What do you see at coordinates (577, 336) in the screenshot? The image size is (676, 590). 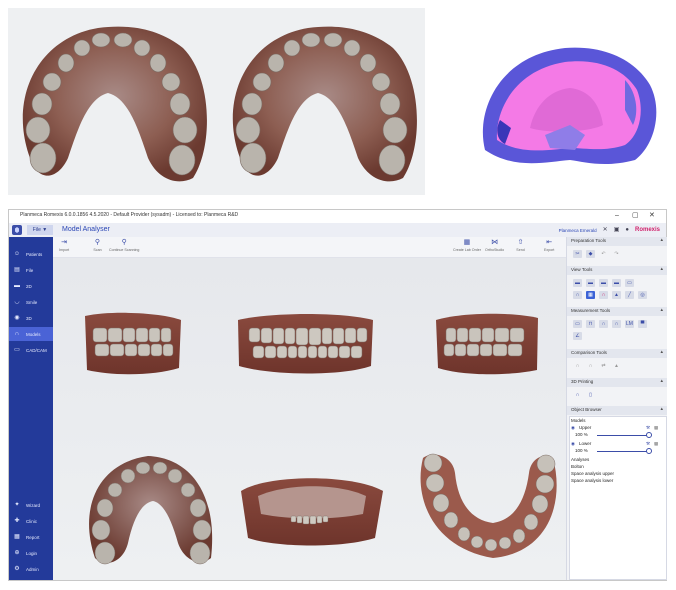 I see `angle-icon: ∠` at bounding box center [577, 336].